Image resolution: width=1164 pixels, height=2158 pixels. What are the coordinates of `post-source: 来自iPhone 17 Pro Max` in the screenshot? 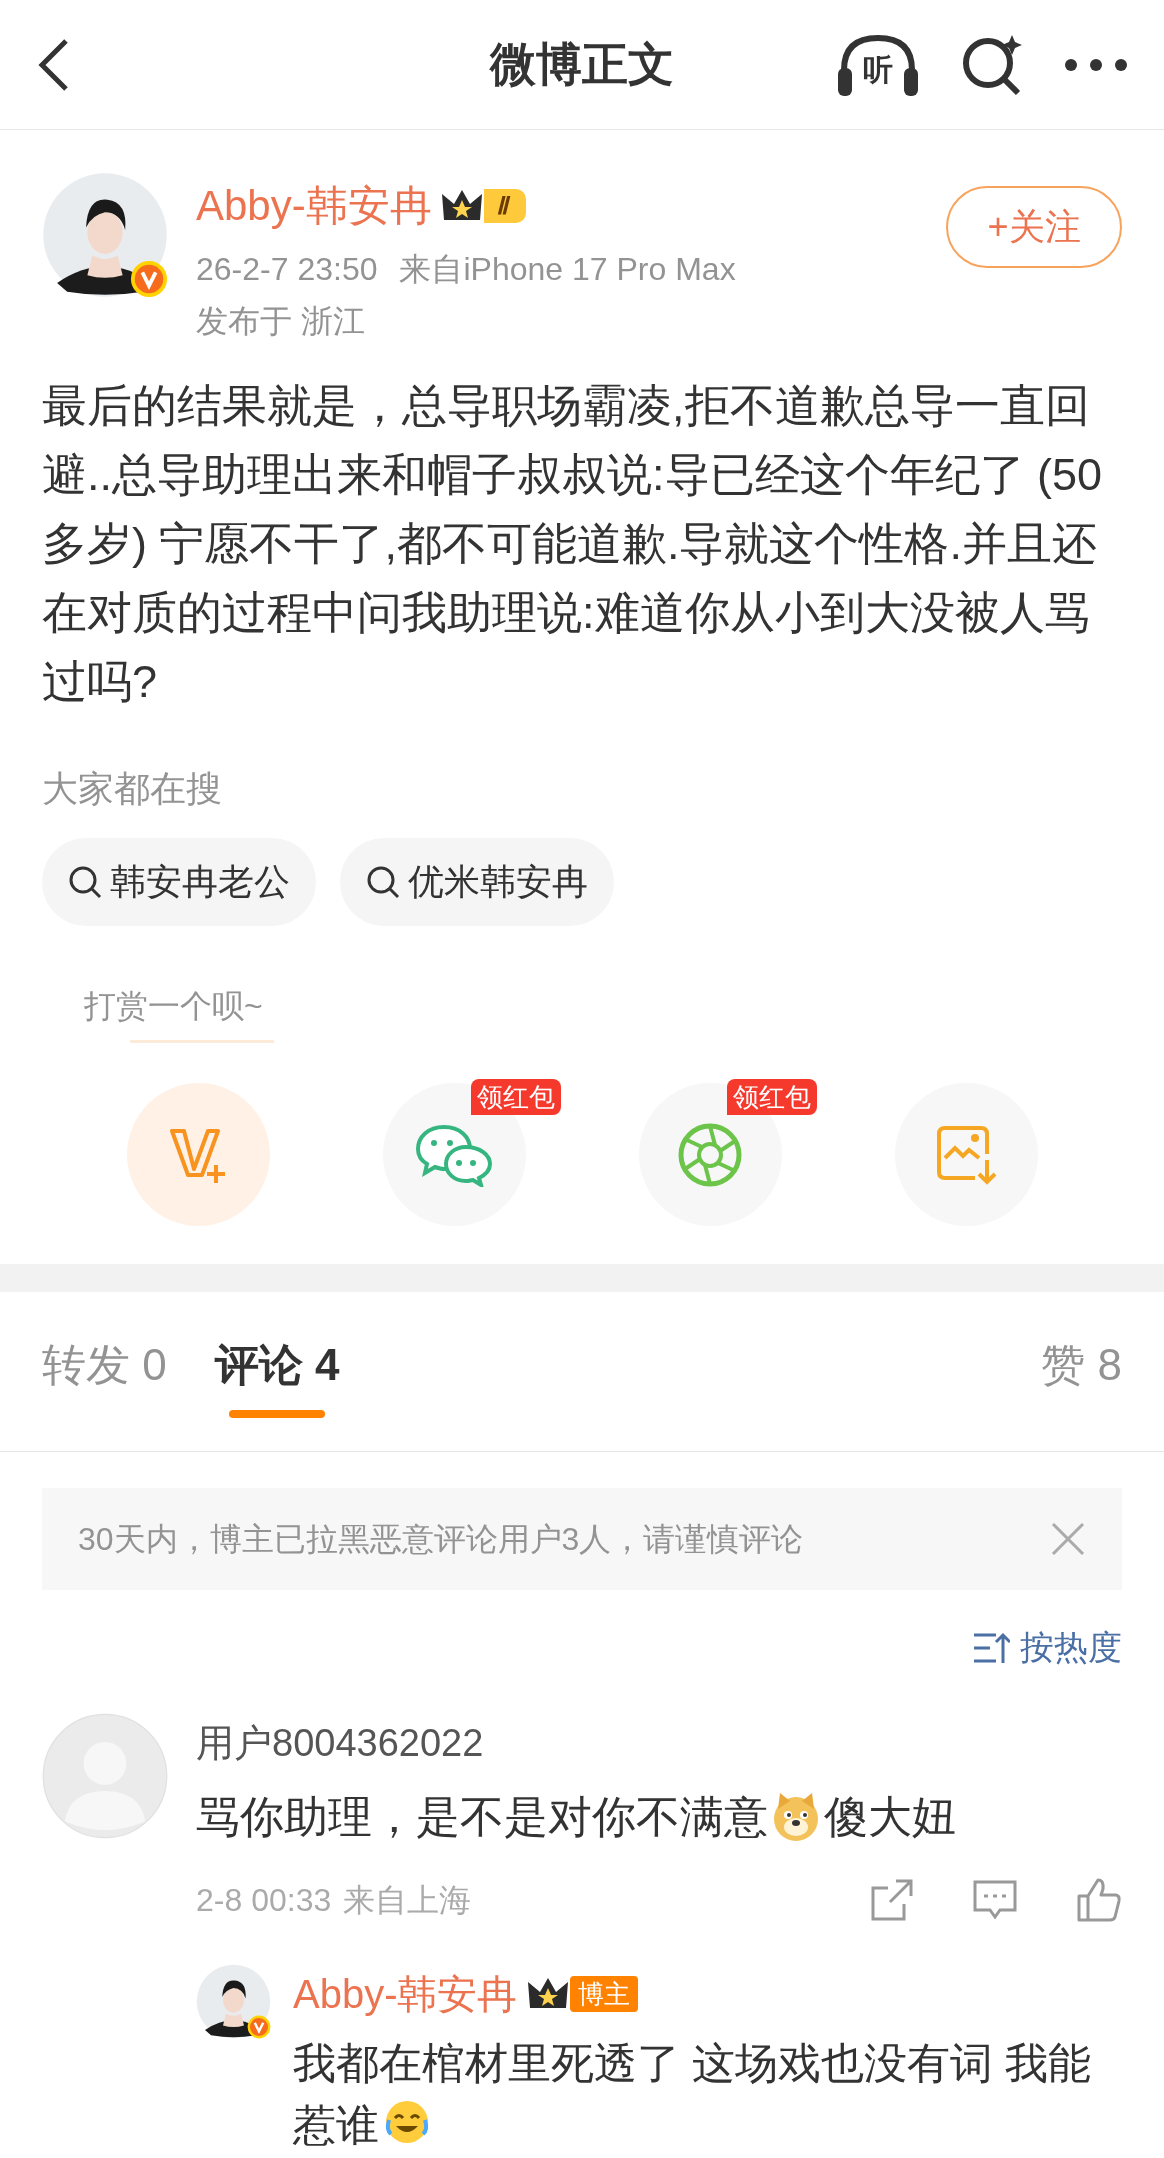 It's located at (567, 269).